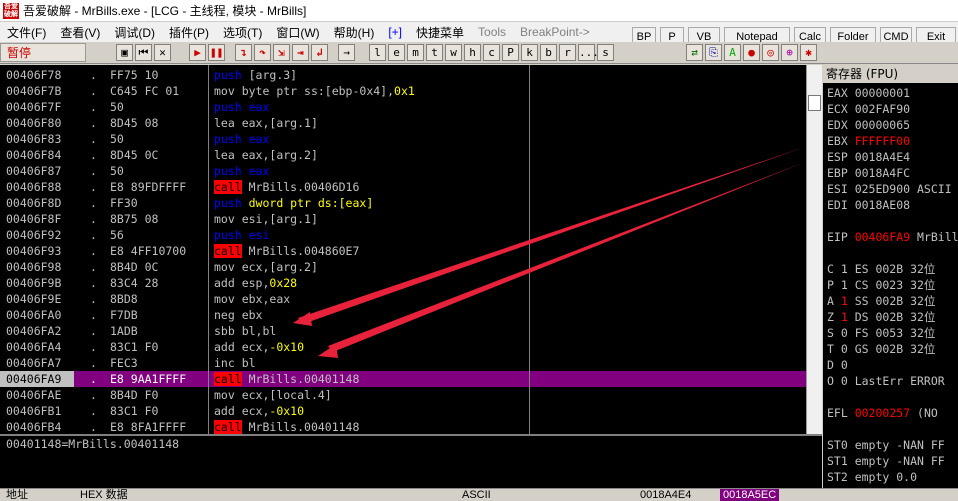  Describe the element at coordinates (403, 331) in the screenshot. I see `disasm-row: 00406FA2. 1ADB sbb bl,bl` at that location.